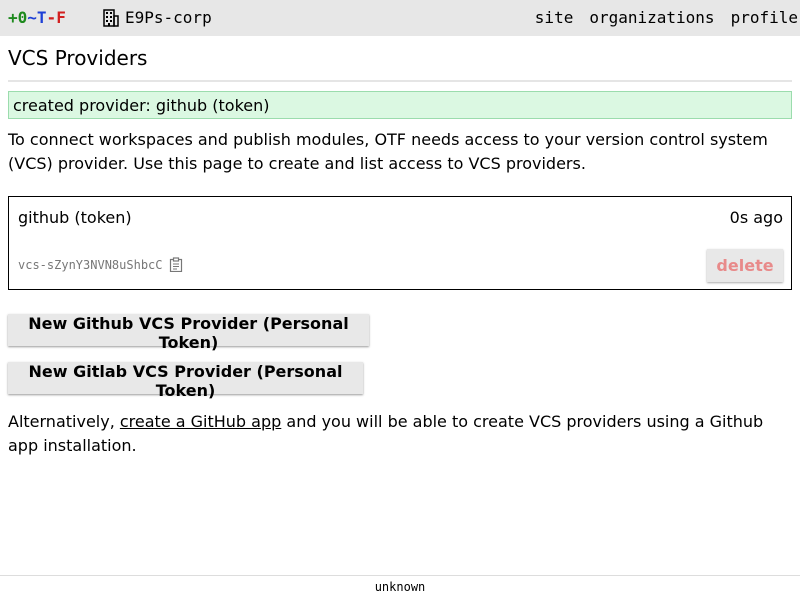  What do you see at coordinates (168, 17) in the screenshot?
I see `organization-name: E9Ps-corp` at bounding box center [168, 17].